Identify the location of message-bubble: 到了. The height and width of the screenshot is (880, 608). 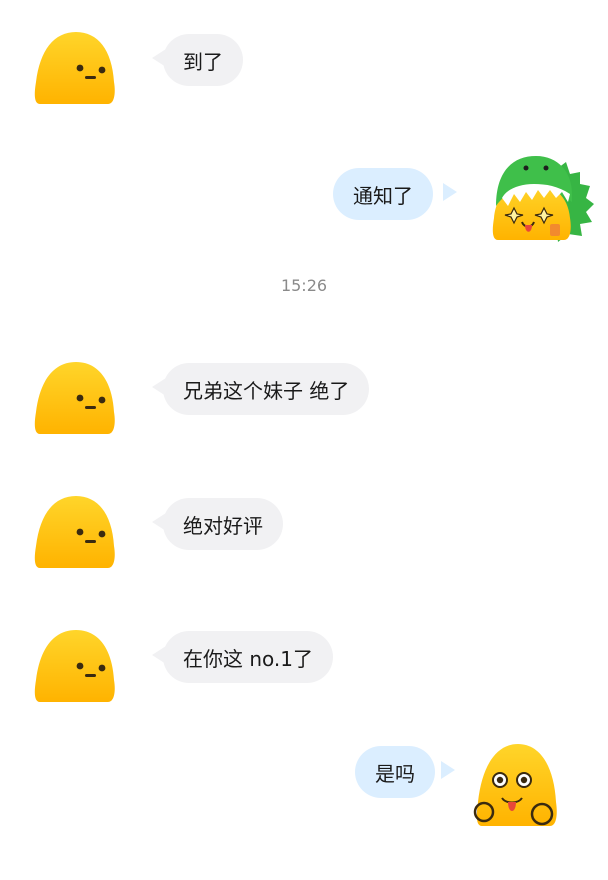
(203, 60).